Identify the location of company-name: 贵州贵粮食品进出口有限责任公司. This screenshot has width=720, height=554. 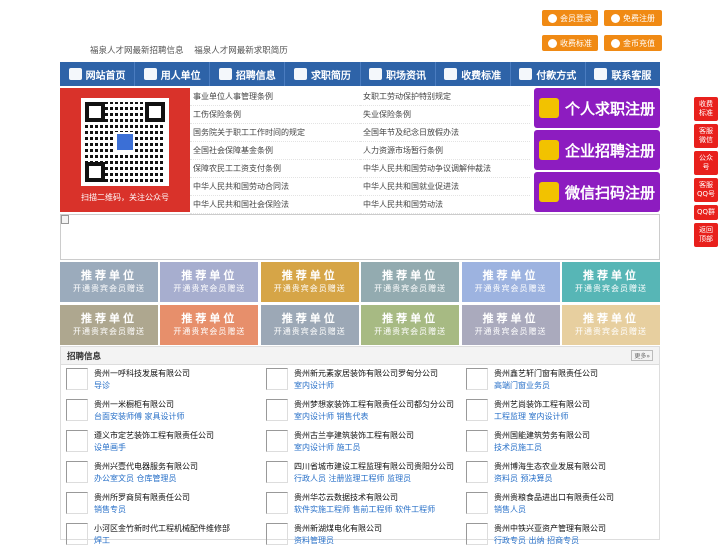
(554, 498).